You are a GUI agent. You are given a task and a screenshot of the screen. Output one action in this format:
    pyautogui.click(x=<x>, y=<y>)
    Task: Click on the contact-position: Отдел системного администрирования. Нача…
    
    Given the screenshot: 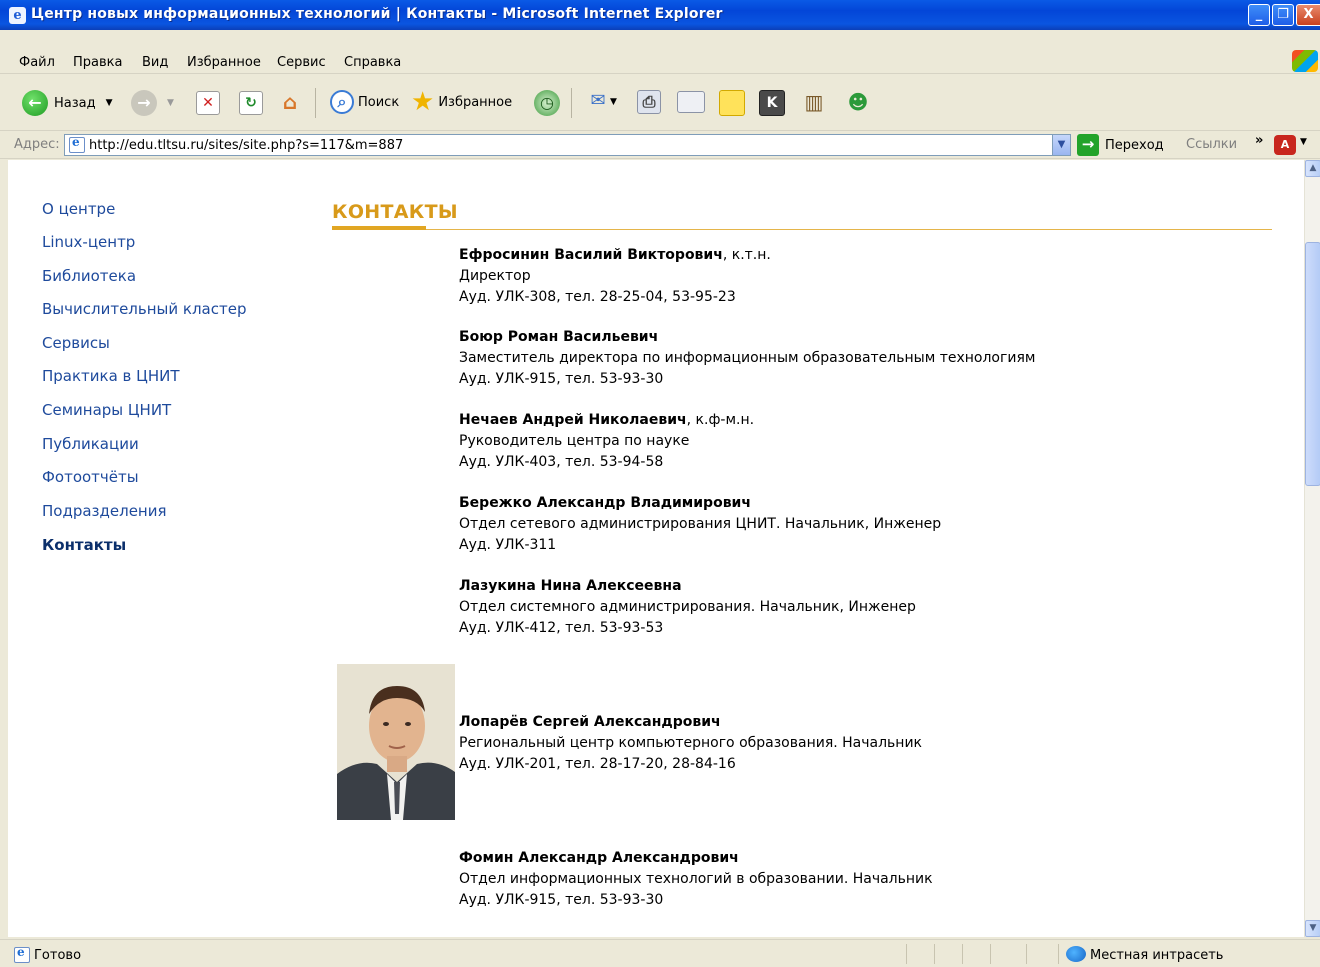 What is the action you would take?
    pyautogui.click(x=687, y=607)
    